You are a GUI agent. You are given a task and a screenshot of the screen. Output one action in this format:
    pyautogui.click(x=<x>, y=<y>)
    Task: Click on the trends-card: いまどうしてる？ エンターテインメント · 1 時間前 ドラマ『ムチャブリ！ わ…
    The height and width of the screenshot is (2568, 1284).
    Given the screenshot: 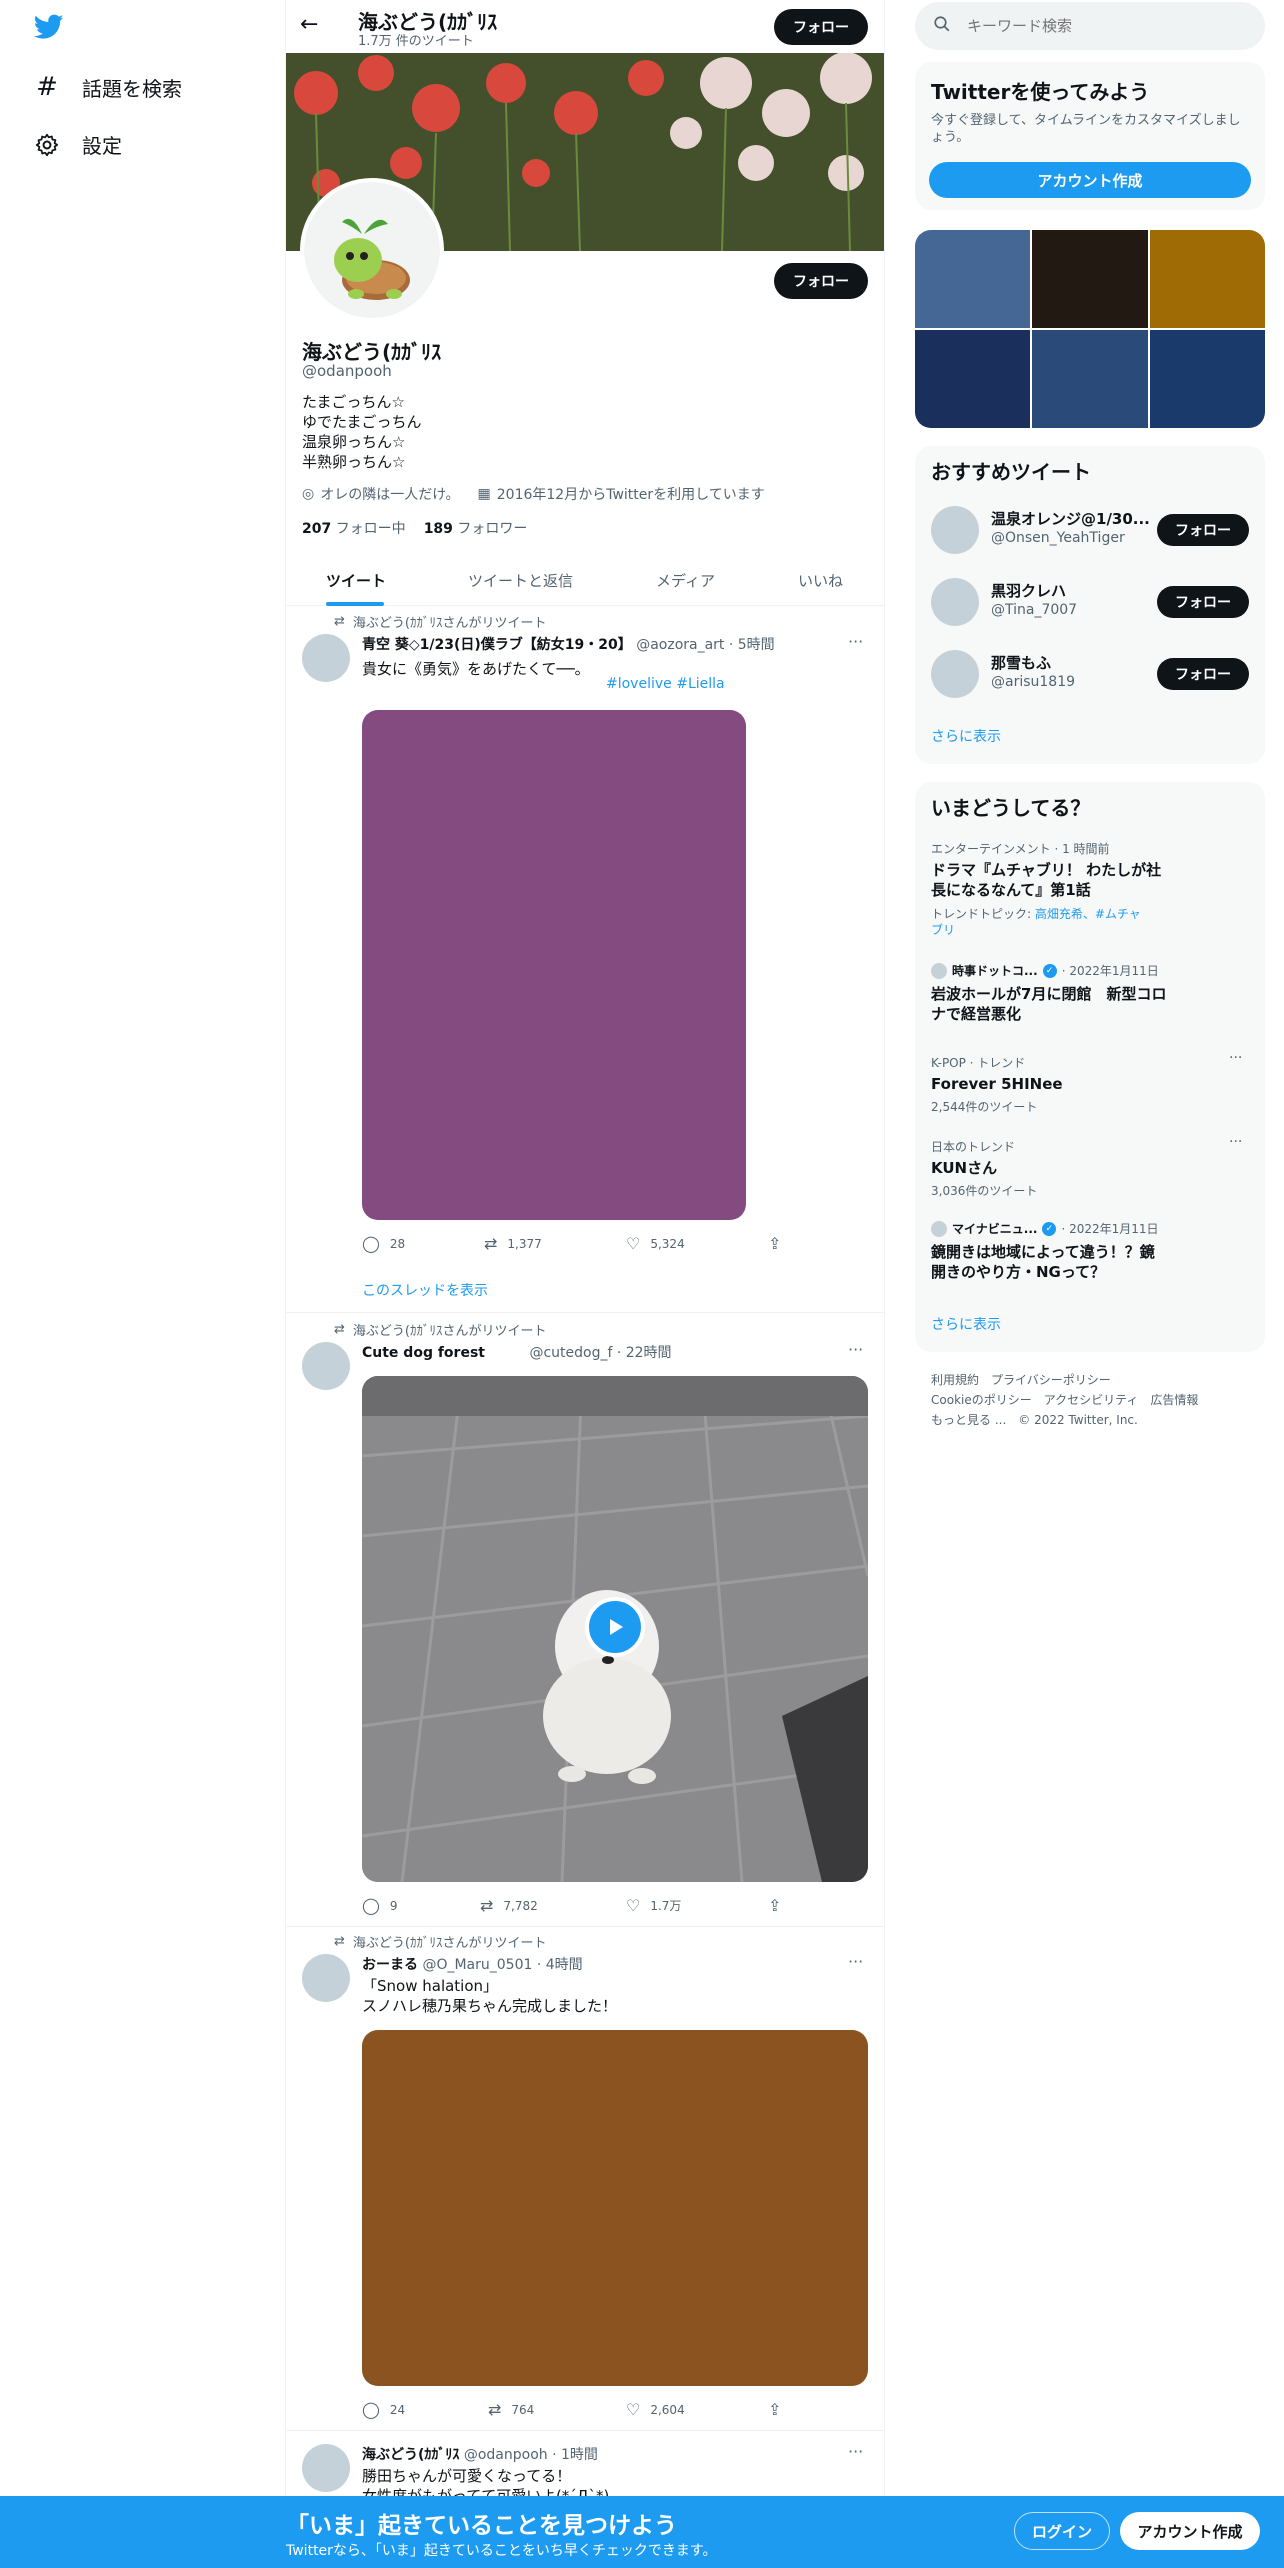 What is the action you would take?
    pyautogui.click(x=1090, y=1067)
    